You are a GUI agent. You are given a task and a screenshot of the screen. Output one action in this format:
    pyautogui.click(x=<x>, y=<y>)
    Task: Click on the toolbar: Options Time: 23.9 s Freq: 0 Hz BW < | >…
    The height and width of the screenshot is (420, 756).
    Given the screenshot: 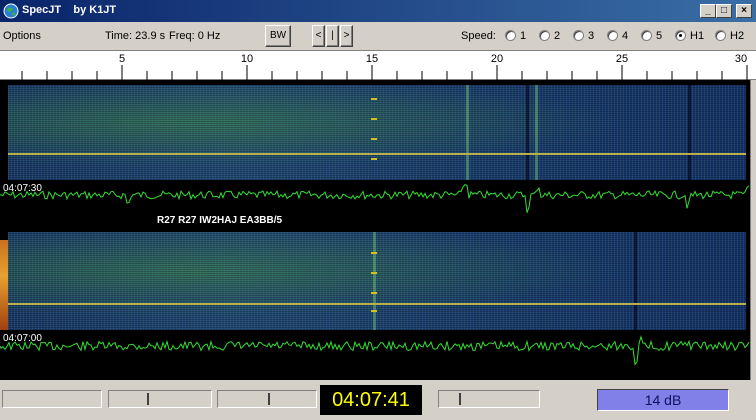 What is the action you would take?
    pyautogui.click(x=378, y=36)
    